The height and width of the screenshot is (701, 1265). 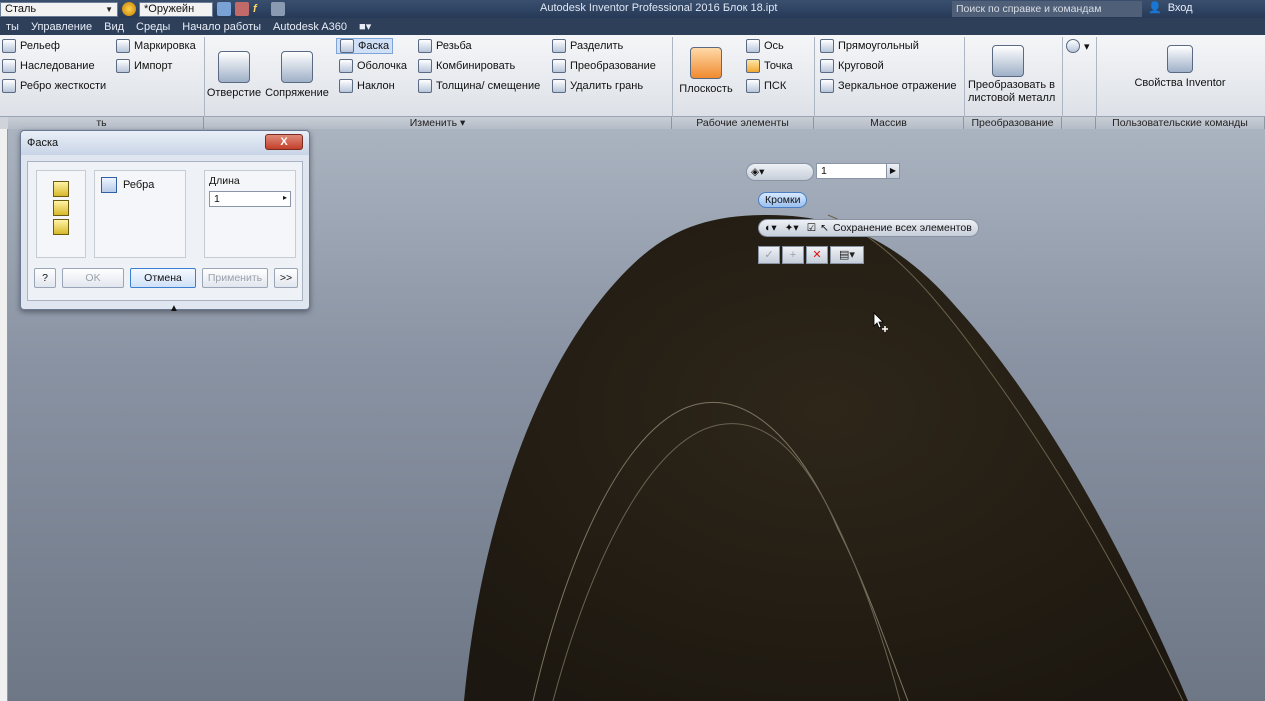 What do you see at coordinates (169, 9) in the screenshot?
I see `appearance-value: *Оружейн` at bounding box center [169, 9].